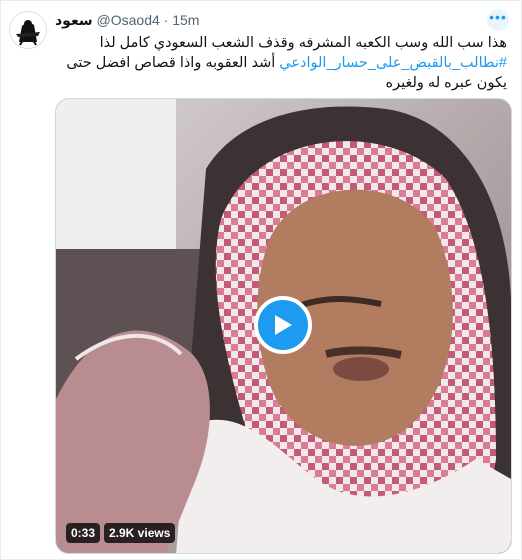  I want to click on user-handle: @Osaod4, so click(128, 20).